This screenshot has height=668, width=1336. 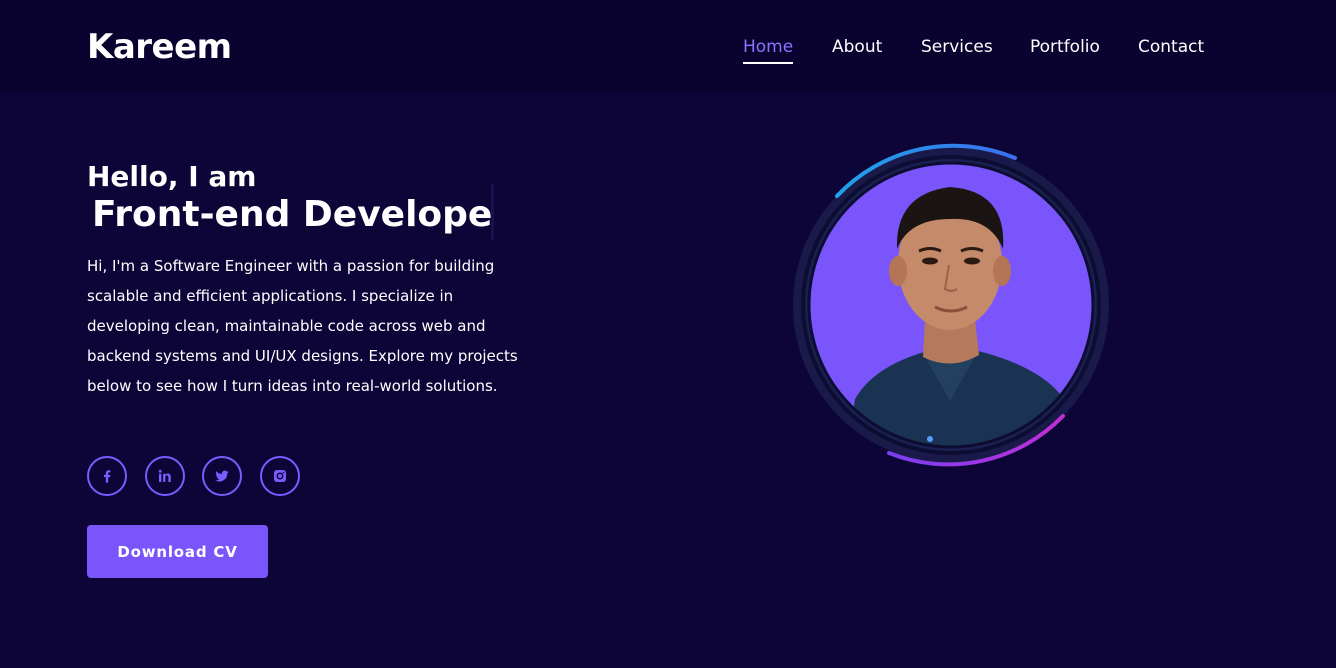 What do you see at coordinates (668, 51) in the screenshot?
I see `main-nav: Home About Services Portfolio Contact` at bounding box center [668, 51].